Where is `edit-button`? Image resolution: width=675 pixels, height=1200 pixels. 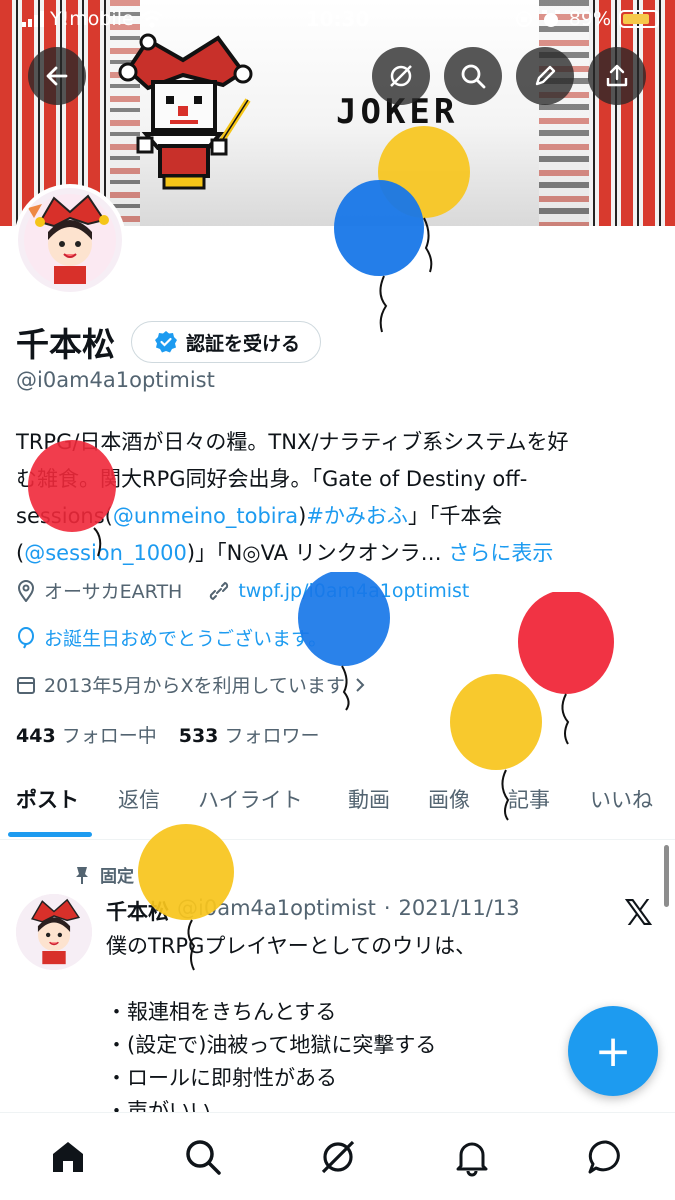 edit-button is located at coordinates (545, 76).